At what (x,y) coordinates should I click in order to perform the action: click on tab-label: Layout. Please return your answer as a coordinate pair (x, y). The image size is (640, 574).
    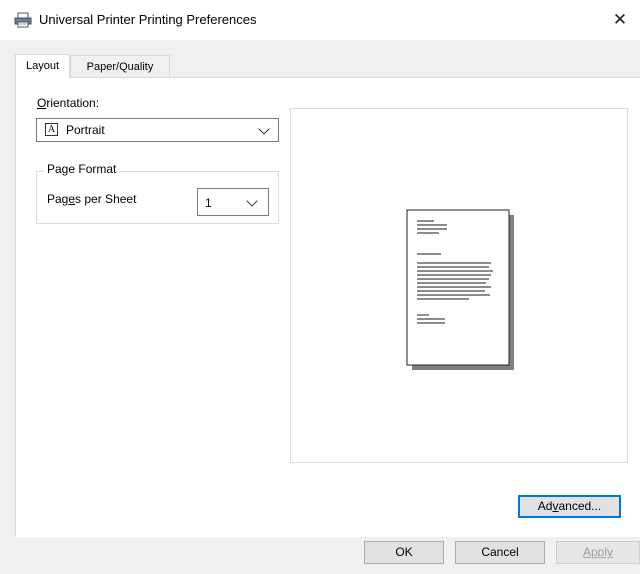
    Looking at the image, I should click on (42, 66).